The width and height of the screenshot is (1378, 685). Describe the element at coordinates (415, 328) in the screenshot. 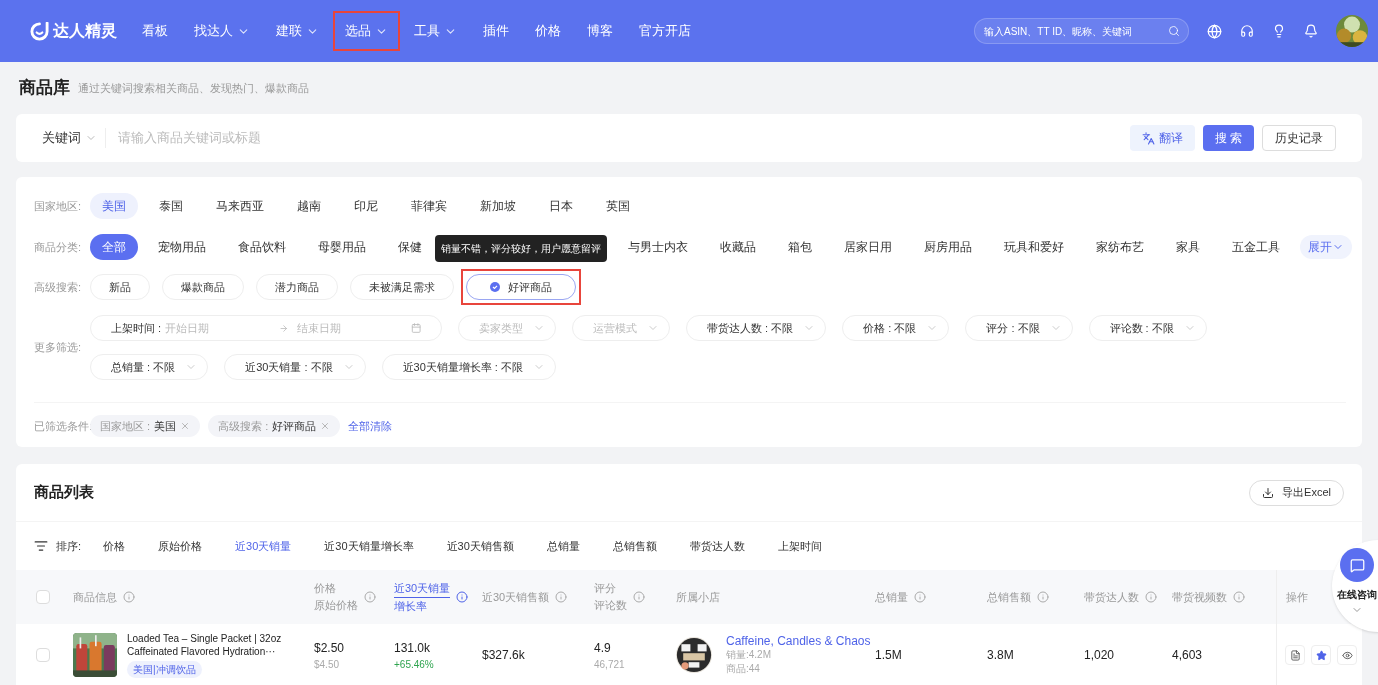

I see `calendar-icon` at that location.